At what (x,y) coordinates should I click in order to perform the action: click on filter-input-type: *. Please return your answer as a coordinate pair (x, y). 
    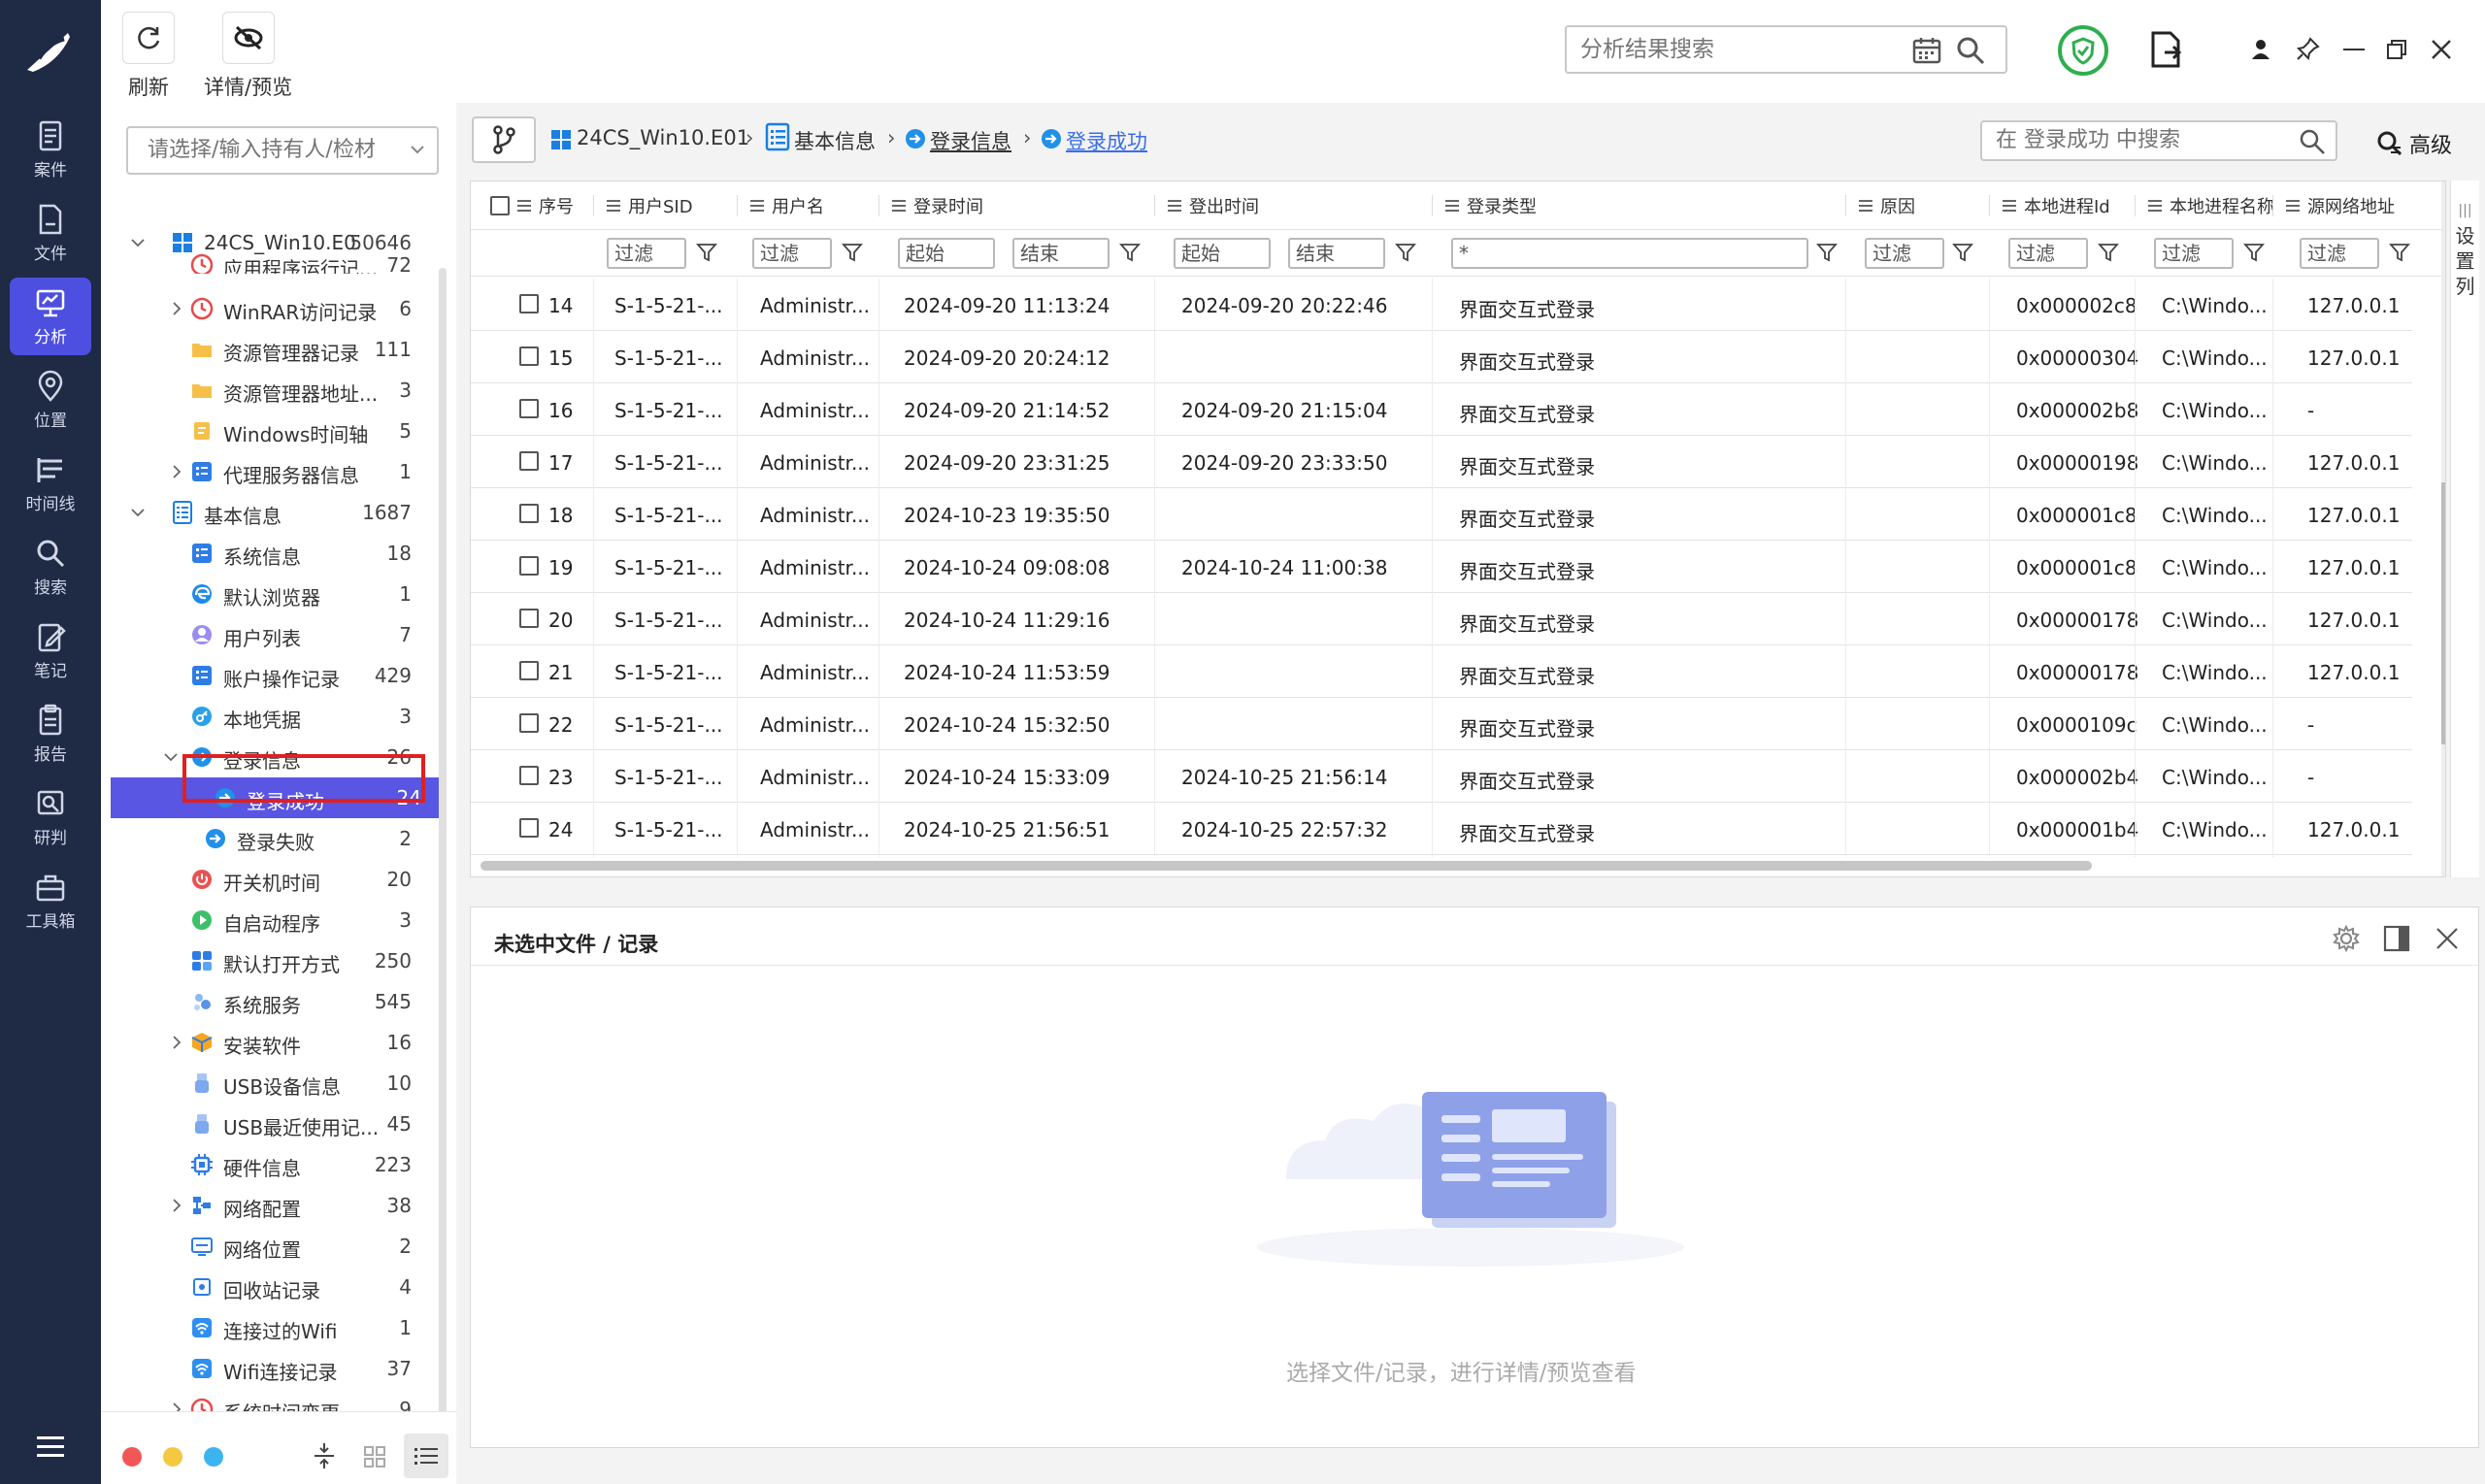
    Looking at the image, I should click on (1629, 253).